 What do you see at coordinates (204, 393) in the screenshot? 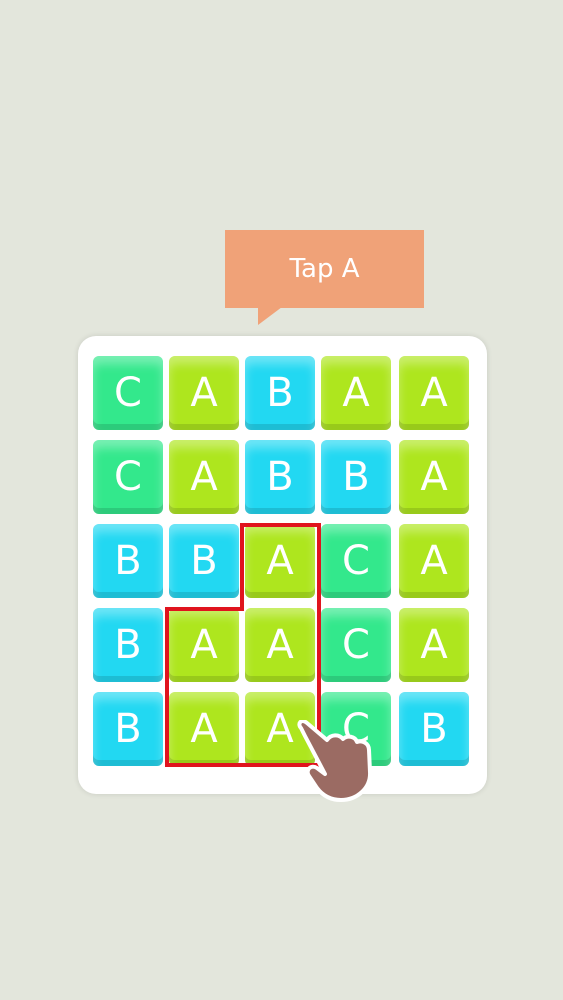
I see `tile-r1-c2: A` at bounding box center [204, 393].